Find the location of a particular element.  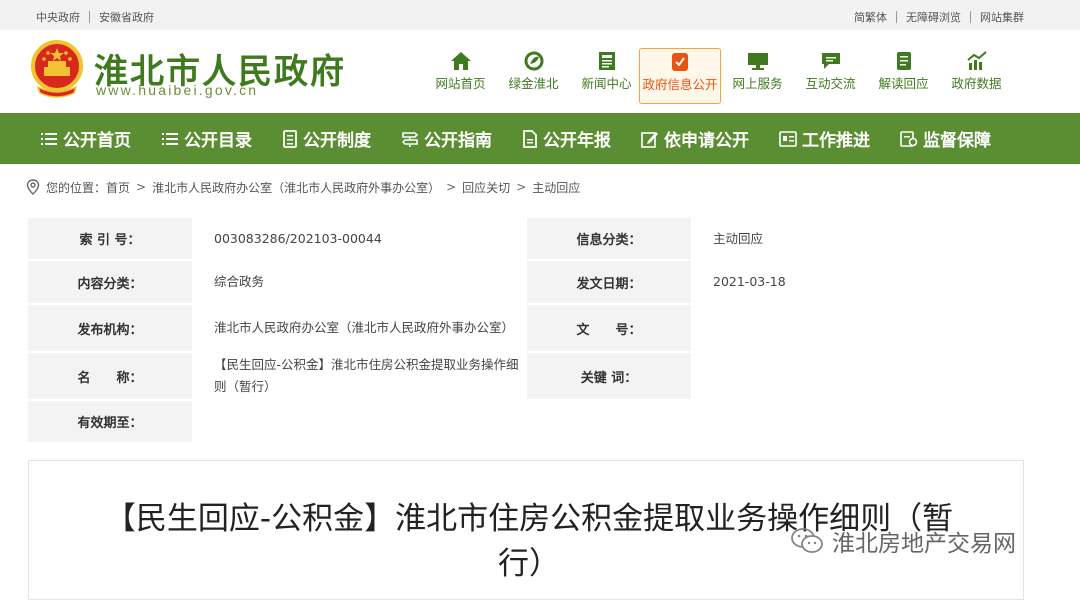

menu-label: 公开目录 is located at coordinates (218, 141).